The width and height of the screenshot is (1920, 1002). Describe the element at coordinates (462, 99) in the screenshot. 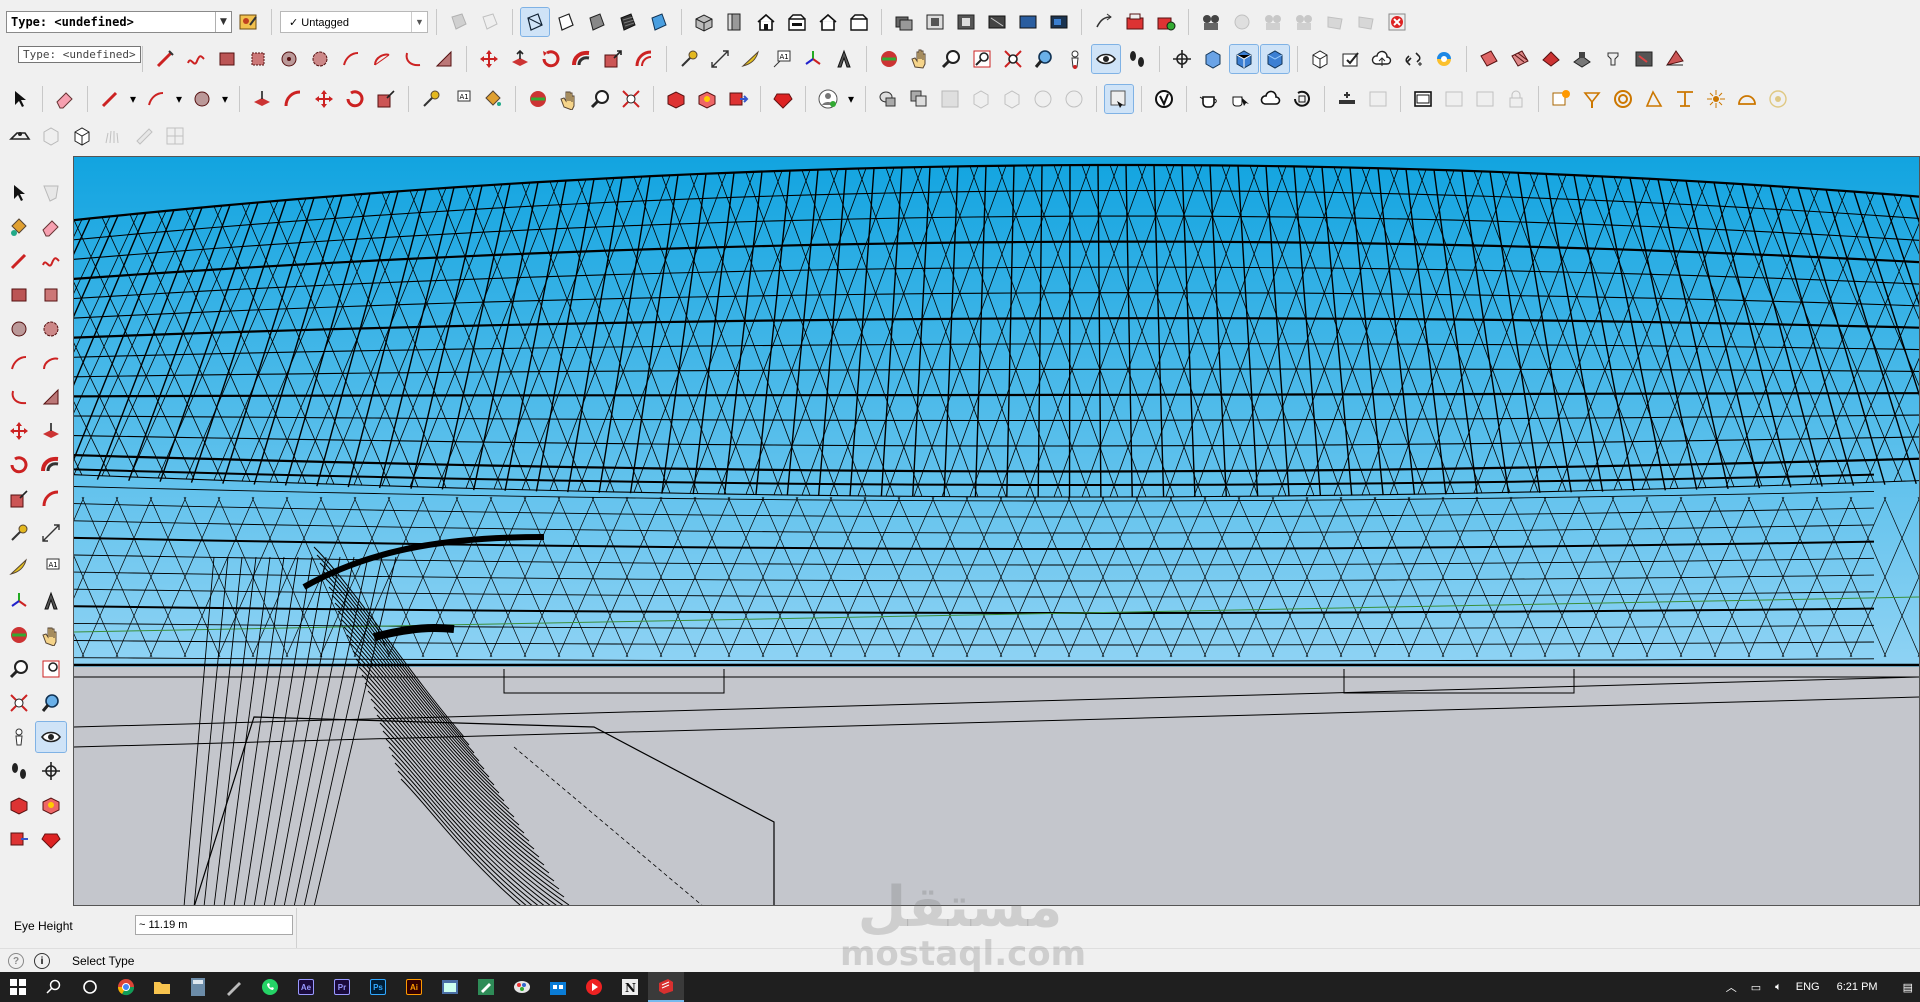

I see `text-2-icon: A1` at that location.